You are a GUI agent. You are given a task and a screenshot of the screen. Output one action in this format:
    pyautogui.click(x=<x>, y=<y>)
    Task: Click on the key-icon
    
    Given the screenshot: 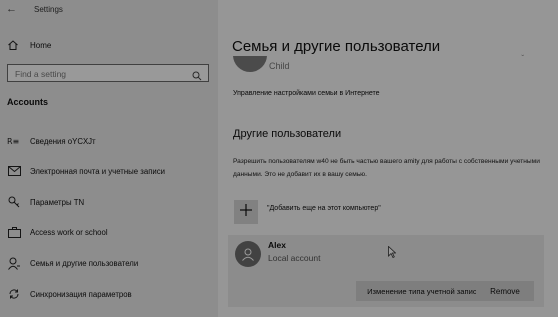 What is the action you would take?
    pyautogui.click(x=14, y=202)
    